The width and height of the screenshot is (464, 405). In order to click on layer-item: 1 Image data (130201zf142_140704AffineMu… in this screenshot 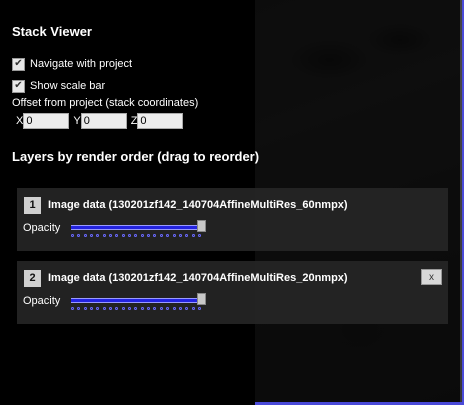, I will do `click(232, 219)`.